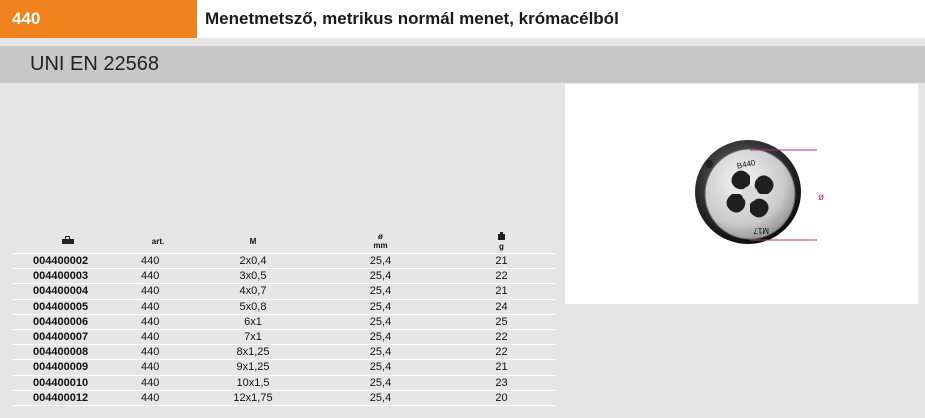 The image size is (925, 418). What do you see at coordinates (68, 276) in the screenshot?
I see `cell-code: 004400003` at bounding box center [68, 276].